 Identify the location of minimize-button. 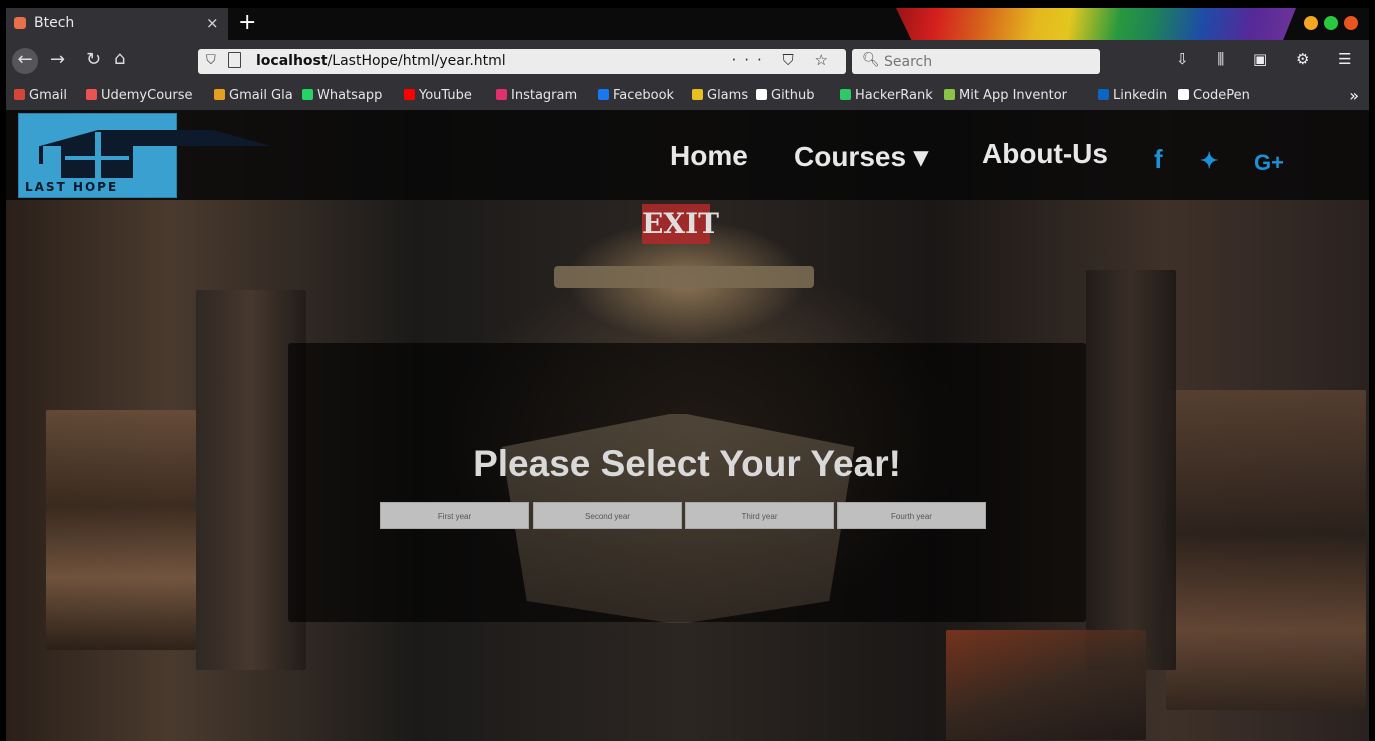
(1311, 23).